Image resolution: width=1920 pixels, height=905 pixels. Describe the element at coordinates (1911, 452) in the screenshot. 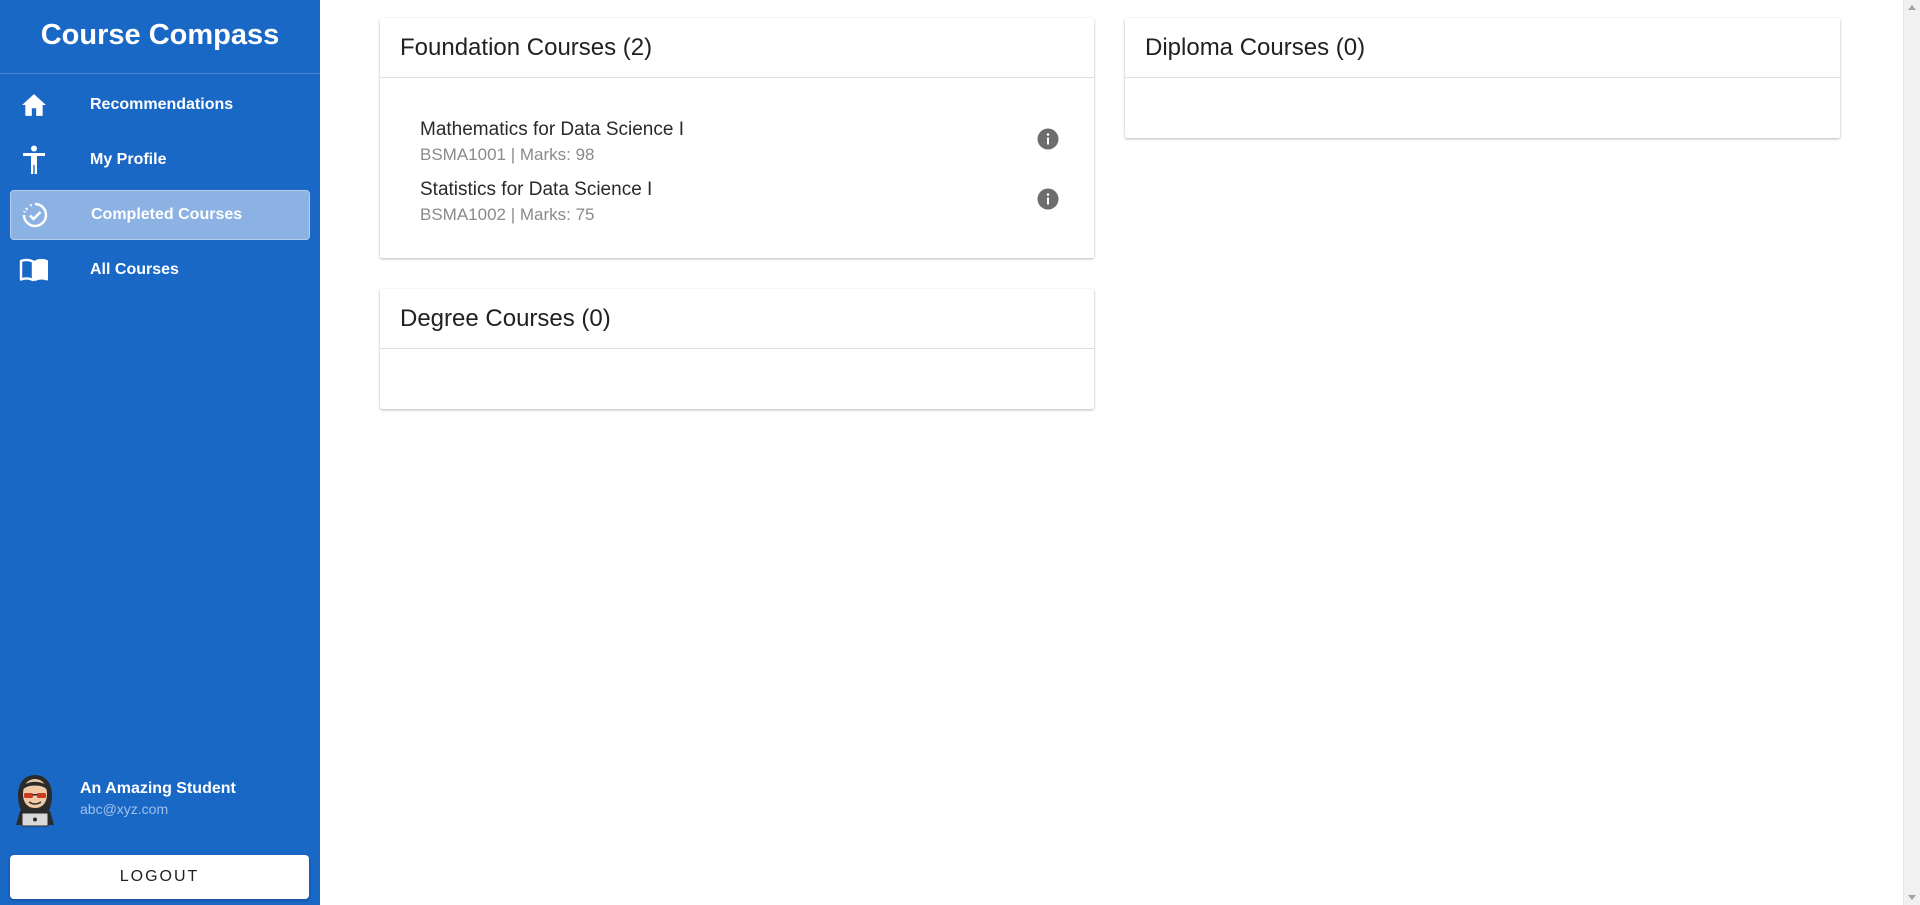

I see `vertical-scrollbar` at that location.